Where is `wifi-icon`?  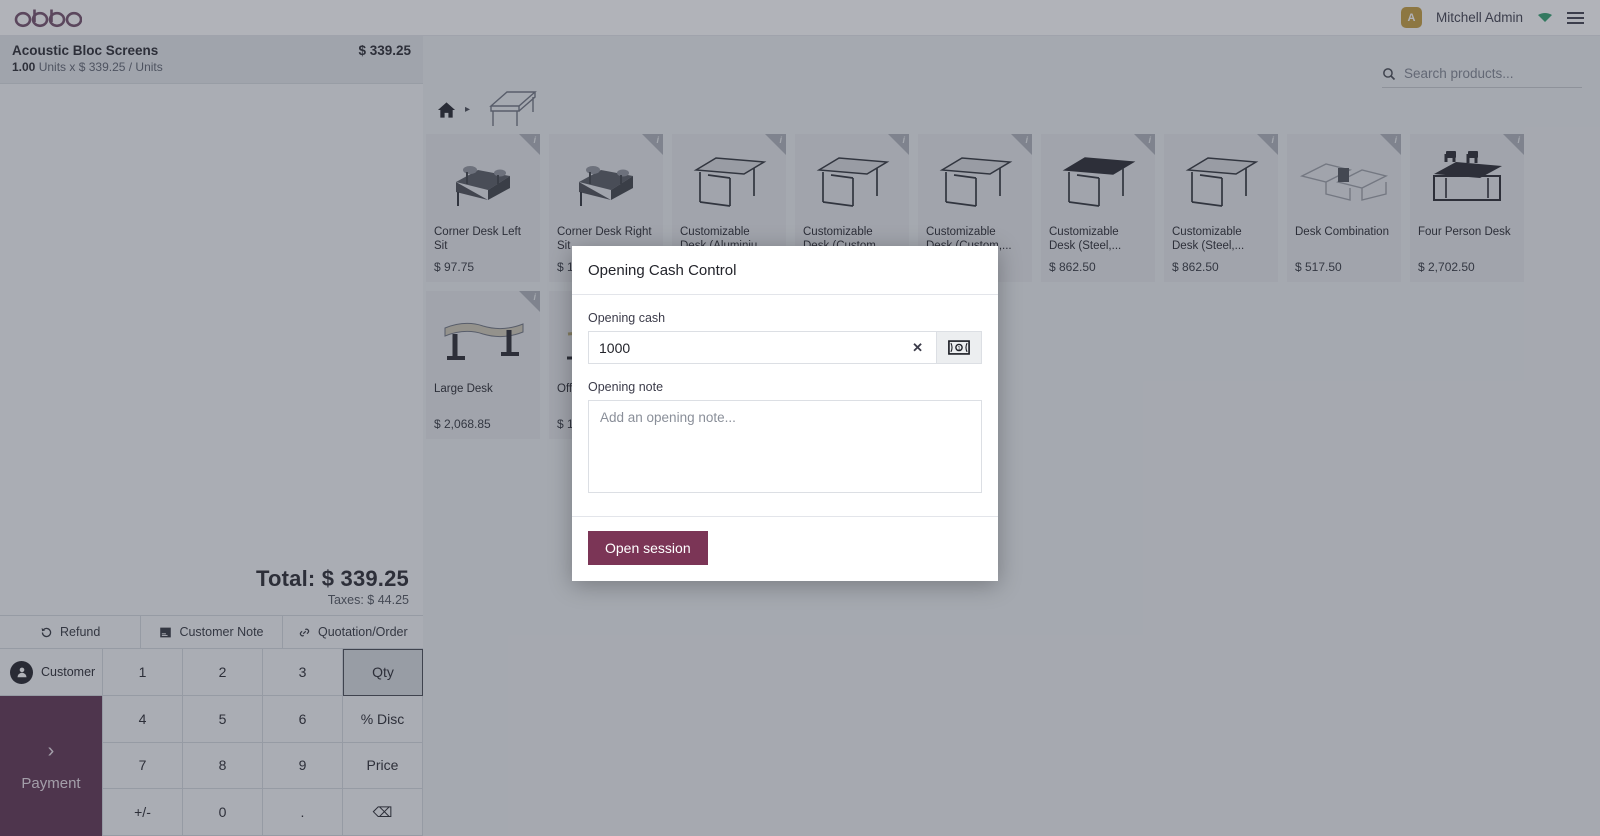
wifi-icon is located at coordinates (1545, 18).